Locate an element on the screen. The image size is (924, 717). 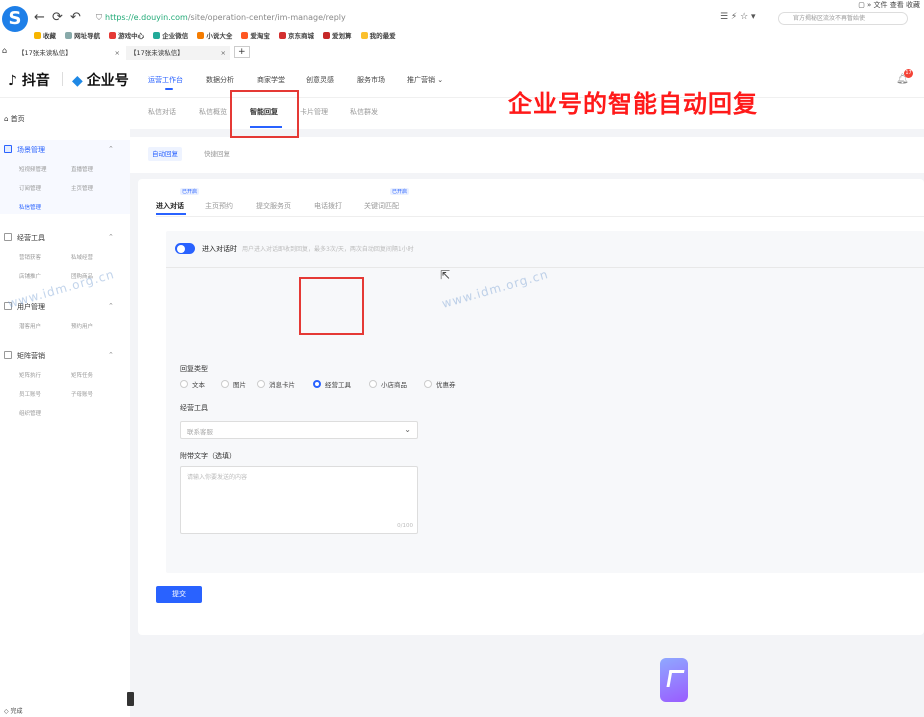
douyin-logo: ♪ 抖音 is located at coordinates (29, 80).